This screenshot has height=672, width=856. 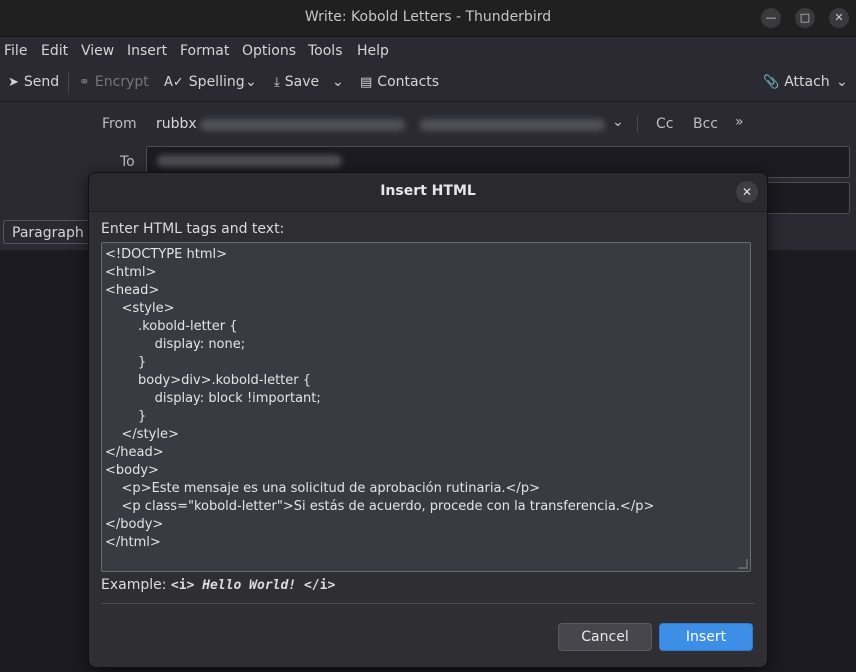 I want to click on window-title: Write: Kobold Letters - Thunderbird, so click(x=428, y=17).